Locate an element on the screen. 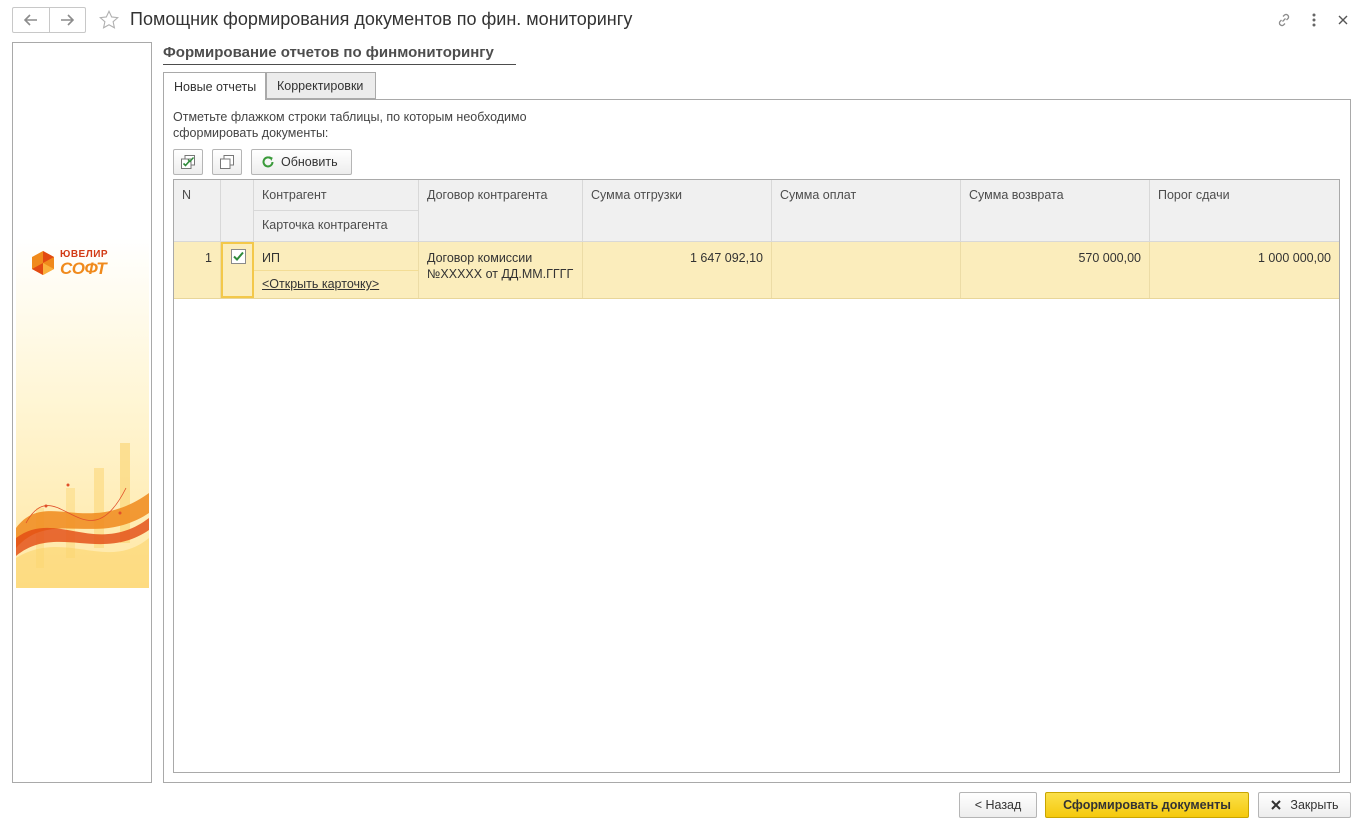 Image resolution: width=1369 pixels, height=822 pixels. return-sum-cell: 570 000,00 is located at coordinates (1055, 270).